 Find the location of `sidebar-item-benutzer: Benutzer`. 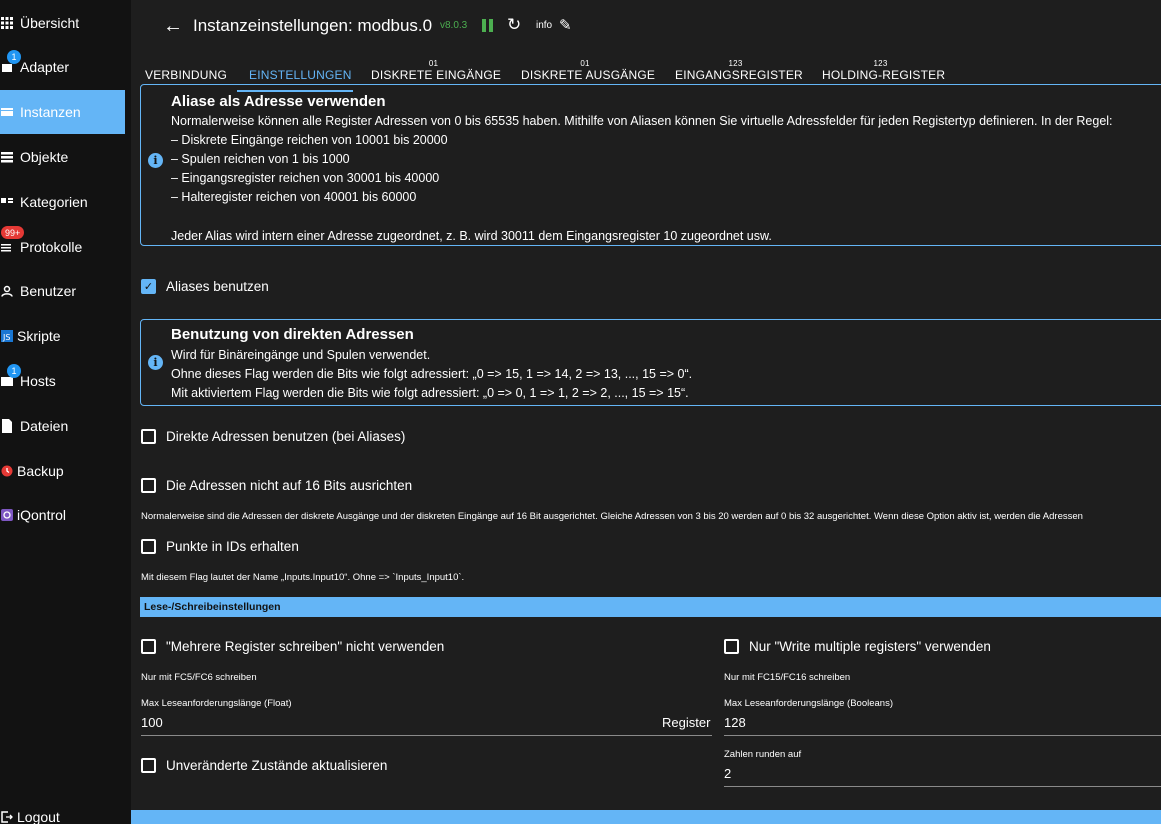

sidebar-item-benutzer: Benutzer is located at coordinates (62, 291).